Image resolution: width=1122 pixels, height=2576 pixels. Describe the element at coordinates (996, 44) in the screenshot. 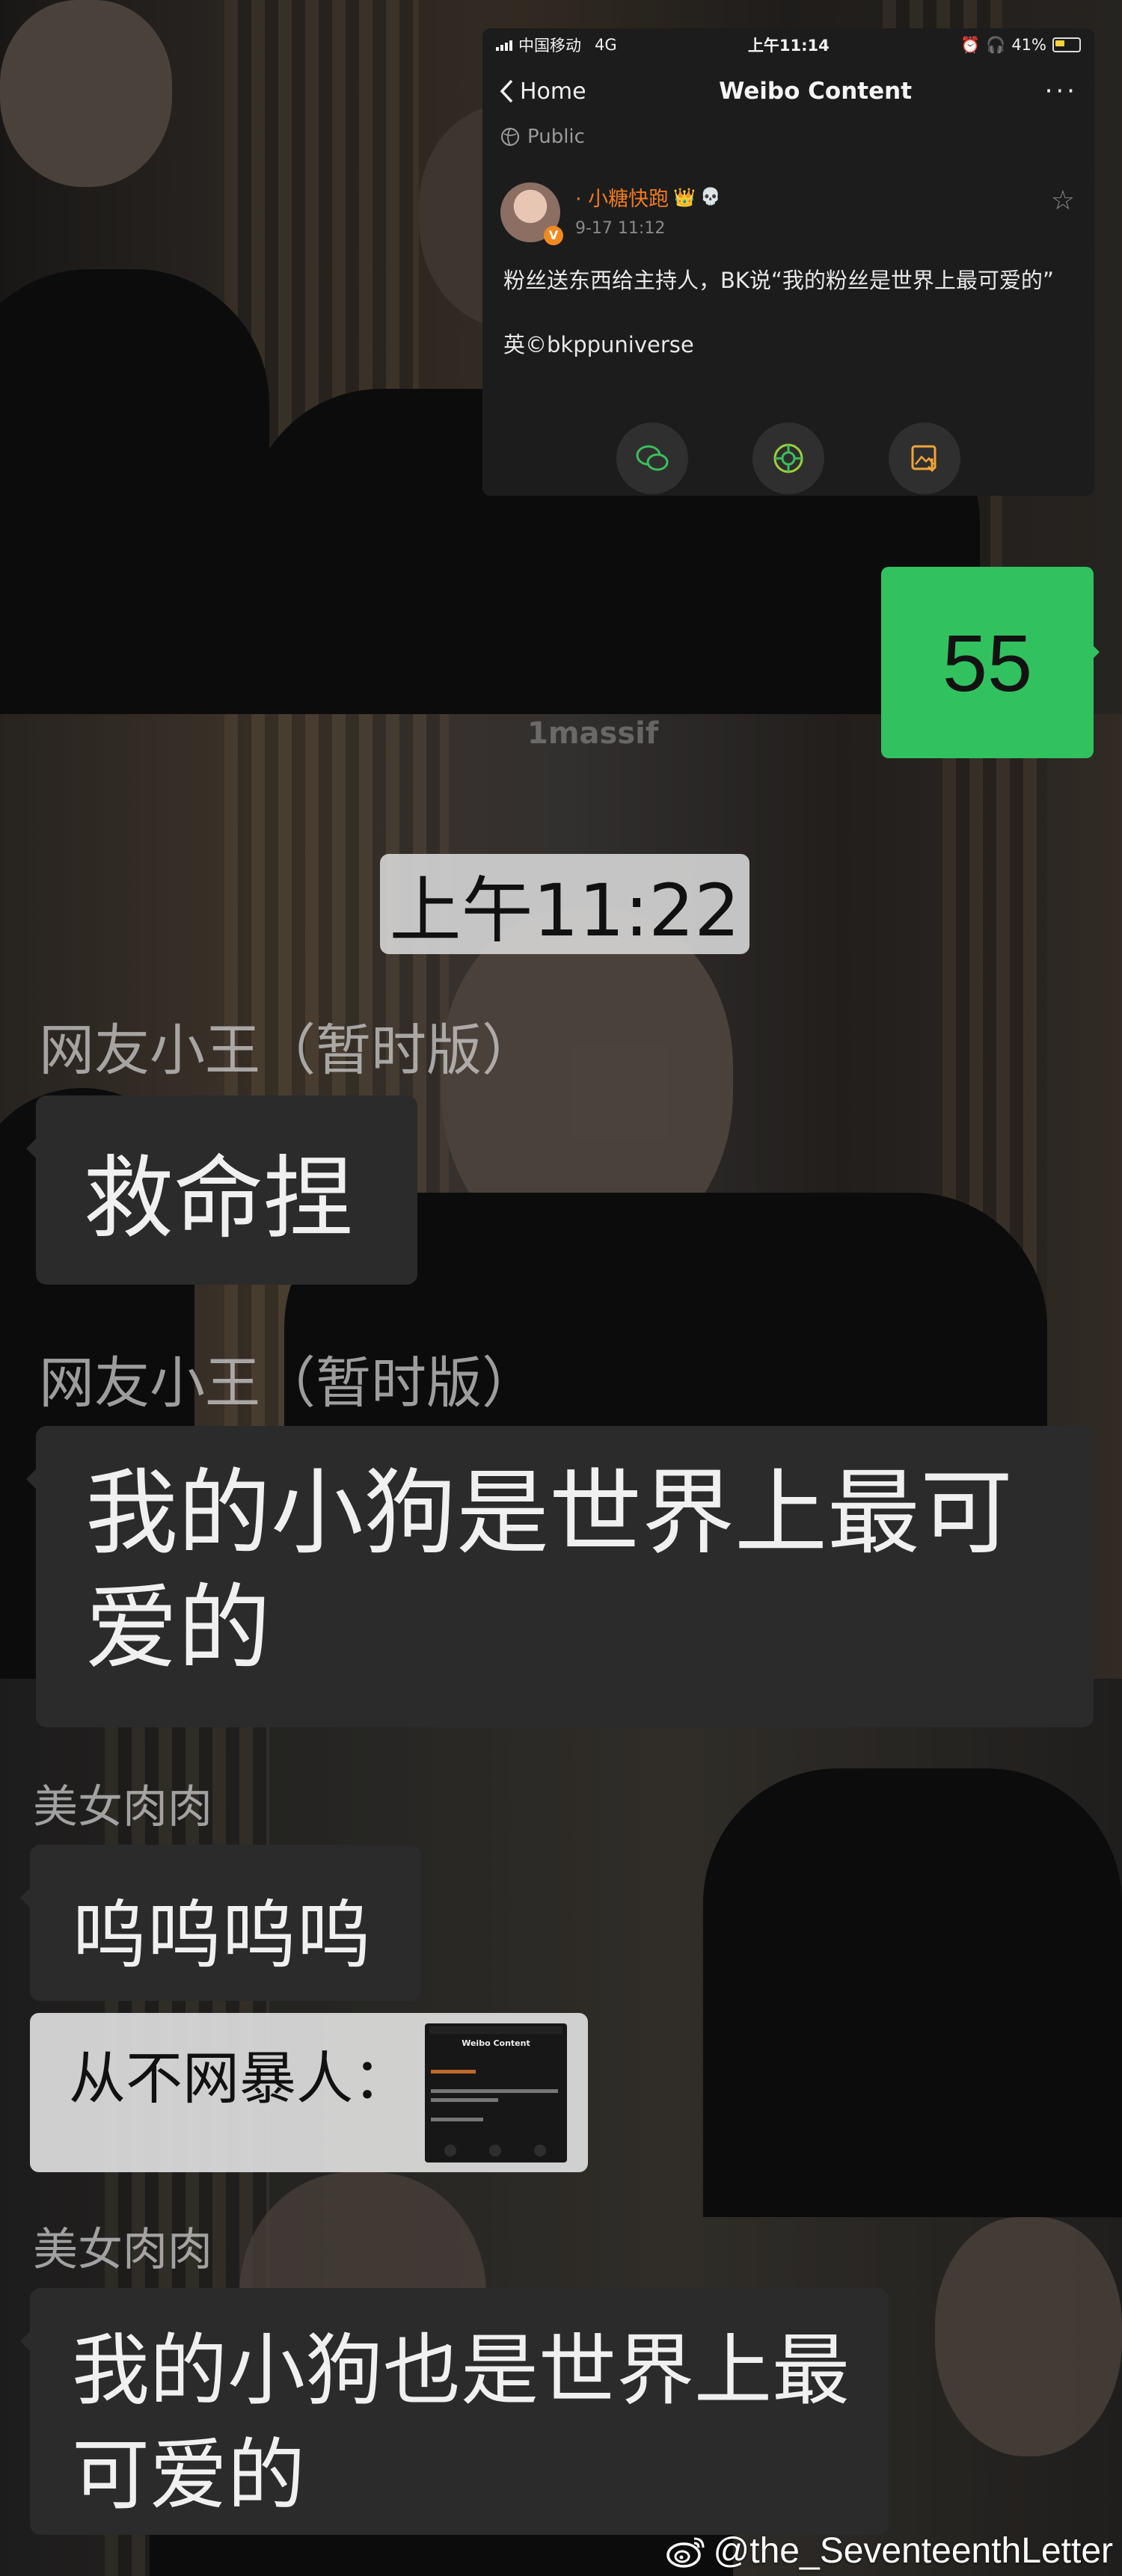

I see `headphones-icon: 🎧` at that location.